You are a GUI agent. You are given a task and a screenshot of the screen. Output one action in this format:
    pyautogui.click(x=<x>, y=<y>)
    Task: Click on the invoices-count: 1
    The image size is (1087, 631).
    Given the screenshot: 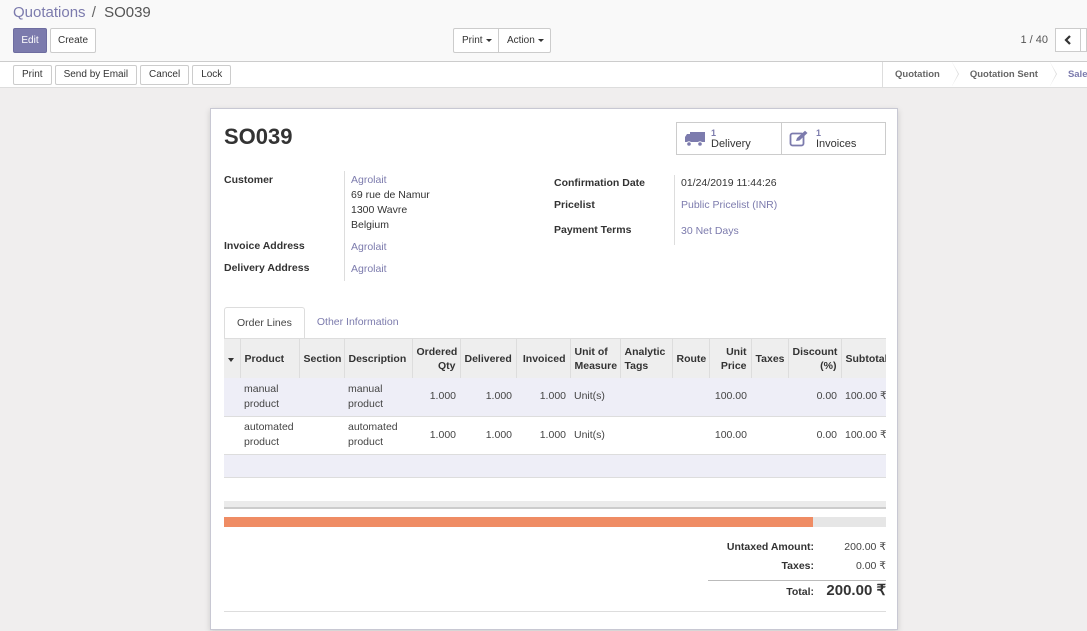 What is the action you would take?
    pyautogui.click(x=819, y=133)
    